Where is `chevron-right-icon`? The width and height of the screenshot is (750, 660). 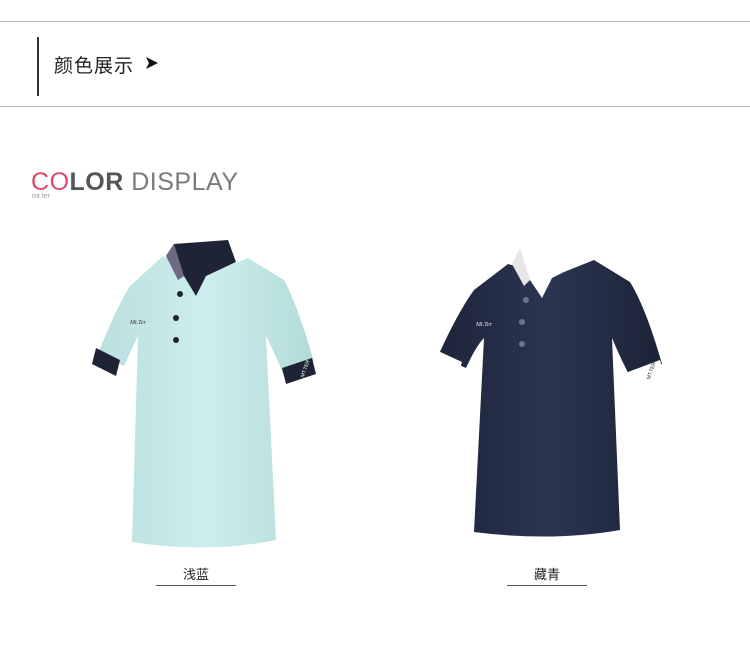
chevron-right-icon is located at coordinates (152, 63).